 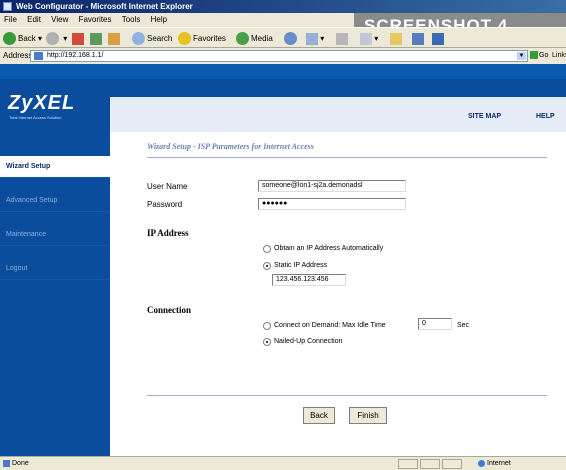 What do you see at coordinates (329, 248) in the screenshot?
I see `ip-auto-label: Obtain an IP Address Automatically` at bounding box center [329, 248].